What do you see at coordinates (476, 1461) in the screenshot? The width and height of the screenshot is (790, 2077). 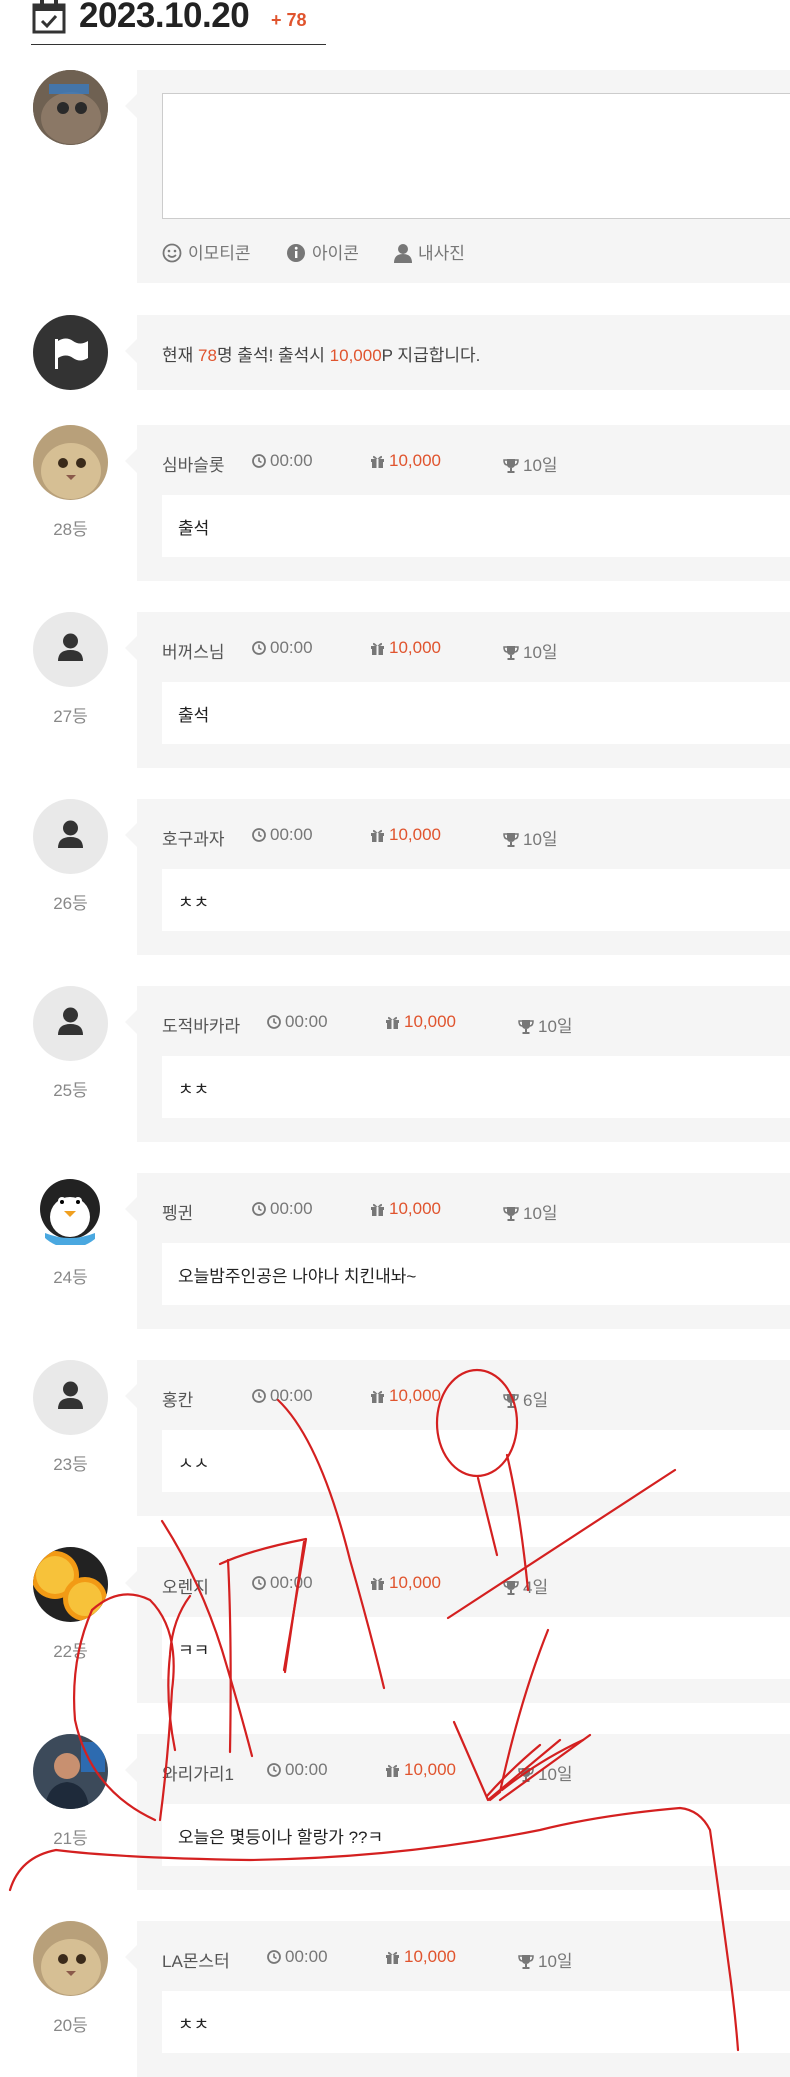 I see `entry-message-box: ㅅㅅ` at bounding box center [476, 1461].